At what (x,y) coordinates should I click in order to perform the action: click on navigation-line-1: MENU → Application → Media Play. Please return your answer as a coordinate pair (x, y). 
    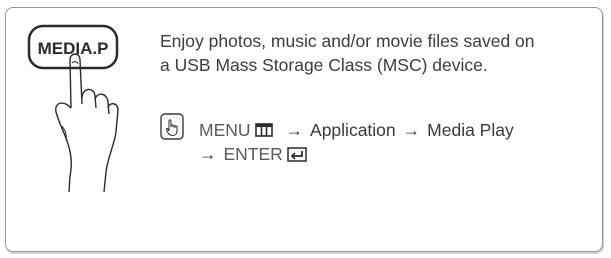
    Looking at the image, I should click on (356, 130).